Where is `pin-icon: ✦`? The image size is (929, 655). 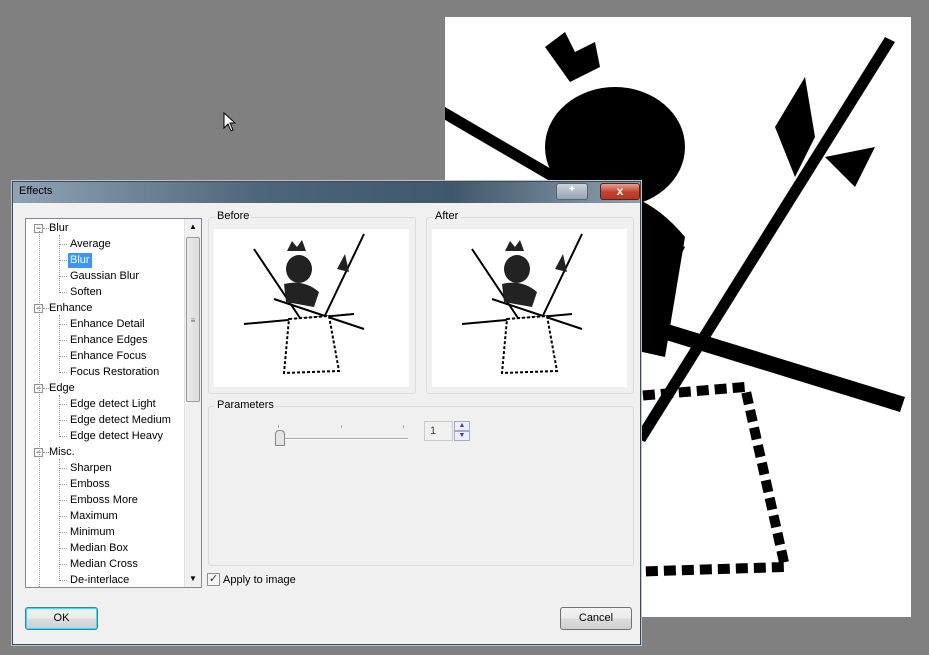
pin-icon: ✦ is located at coordinates (572, 189).